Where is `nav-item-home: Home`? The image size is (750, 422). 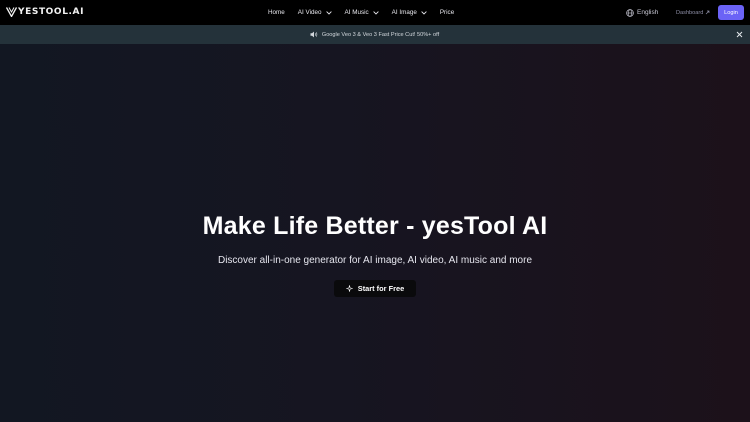
nav-item-home: Home is located at coordinates (276, 12).